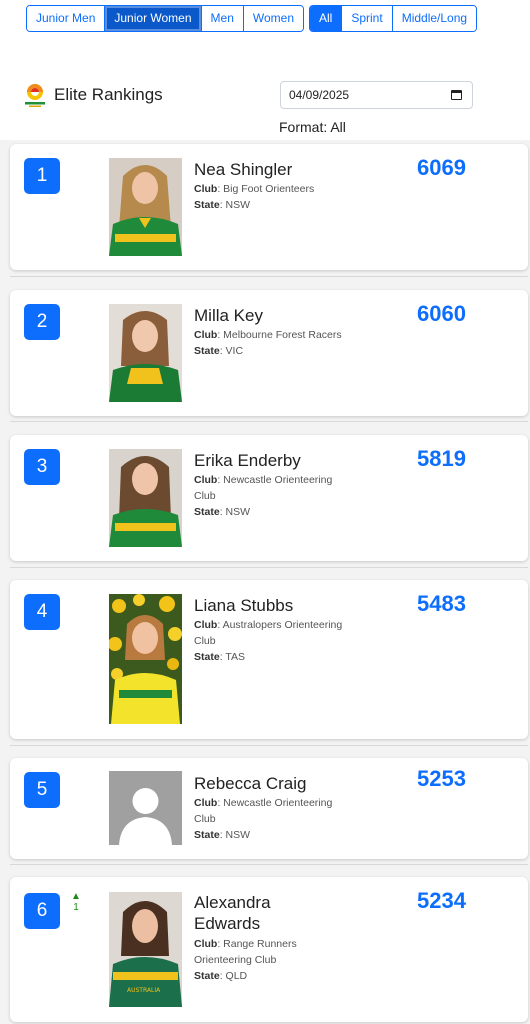 Image resolution: width=530 pixels, height=1024 pixels. Describe the element at coordinates (434, 18) in the screenshot. I see `format-middle-long-button: Middle/Long` at that location.